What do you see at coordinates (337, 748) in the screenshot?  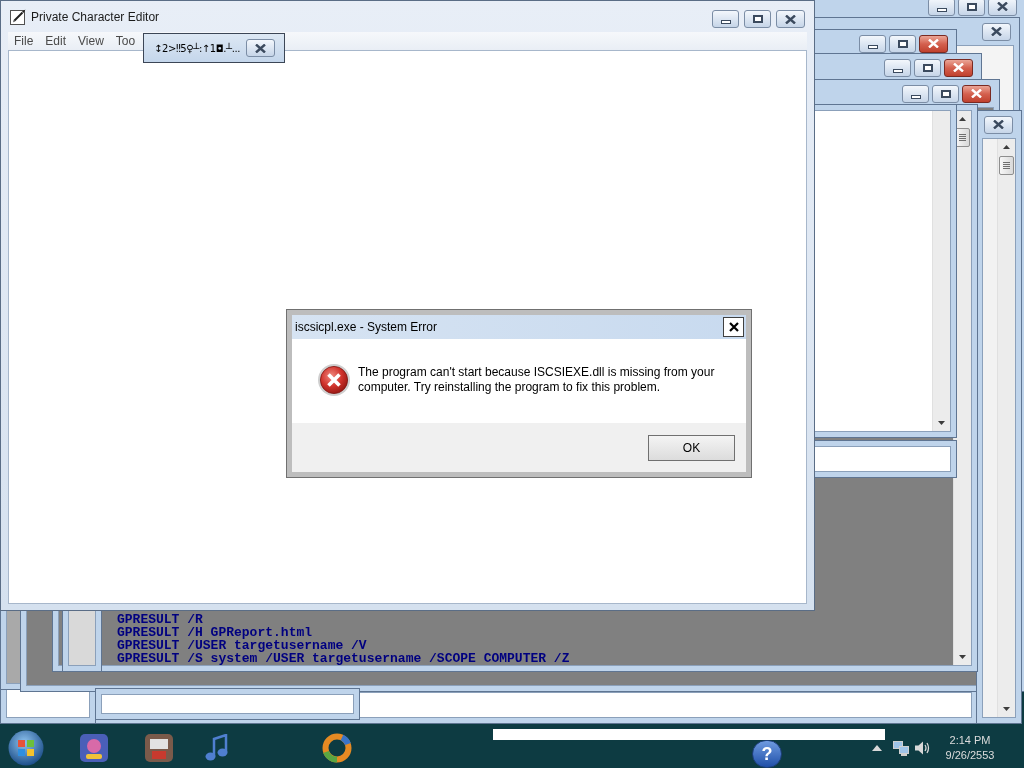 I see `ring-icon` at bounding box center [337, 748].